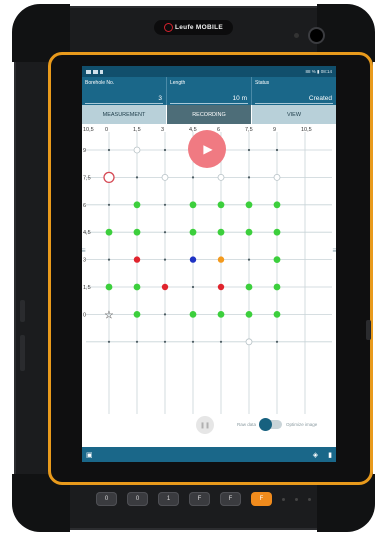  Describe the element at coordinates (124, 114) in the screenshot. I see `tab-measurement: MEASUREMENT` at that location.